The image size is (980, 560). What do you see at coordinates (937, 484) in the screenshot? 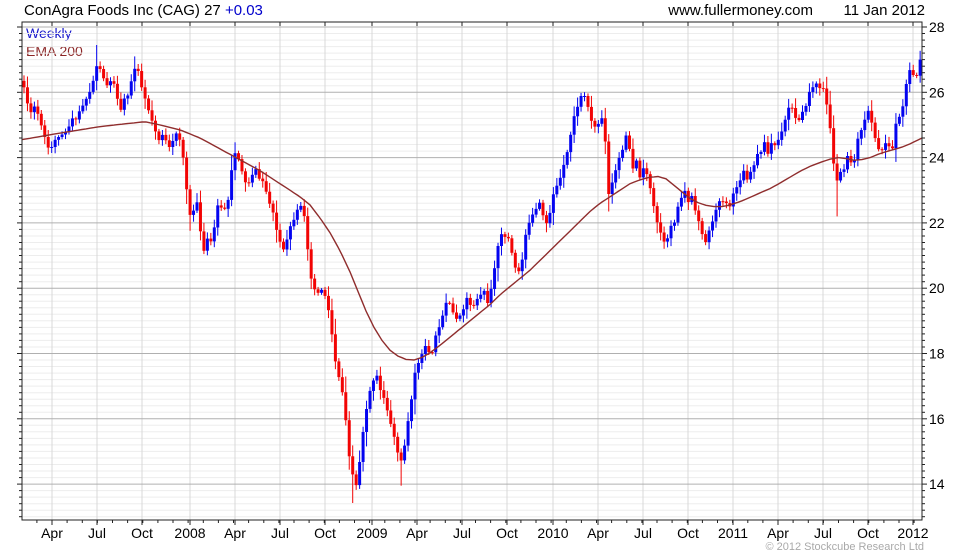
I see `y-axis-label: 14` at bounding box center [937, 484].